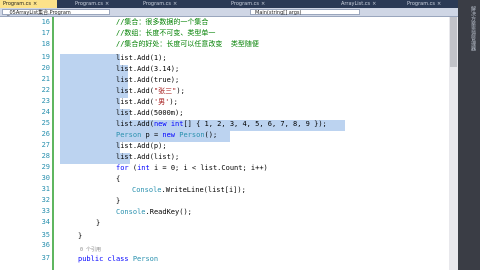 The width and height of the screenshot is (480, 270). What do you see at coordinates (45, 200) in the screenshot?
I see `line-number: 32` at bounding box center [45, 200].